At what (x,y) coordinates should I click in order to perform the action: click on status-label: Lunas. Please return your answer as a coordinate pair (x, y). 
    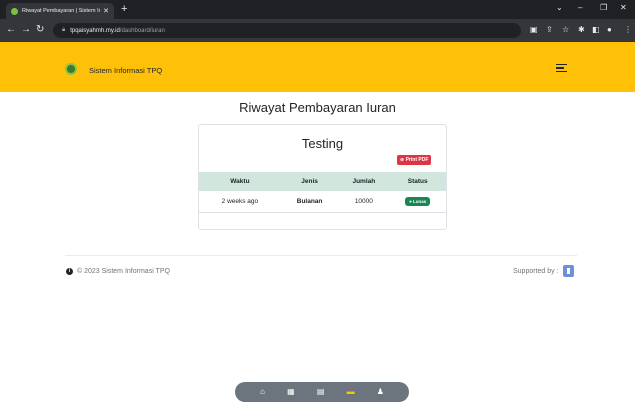
    Looking at the image, I should click on (420, 201).